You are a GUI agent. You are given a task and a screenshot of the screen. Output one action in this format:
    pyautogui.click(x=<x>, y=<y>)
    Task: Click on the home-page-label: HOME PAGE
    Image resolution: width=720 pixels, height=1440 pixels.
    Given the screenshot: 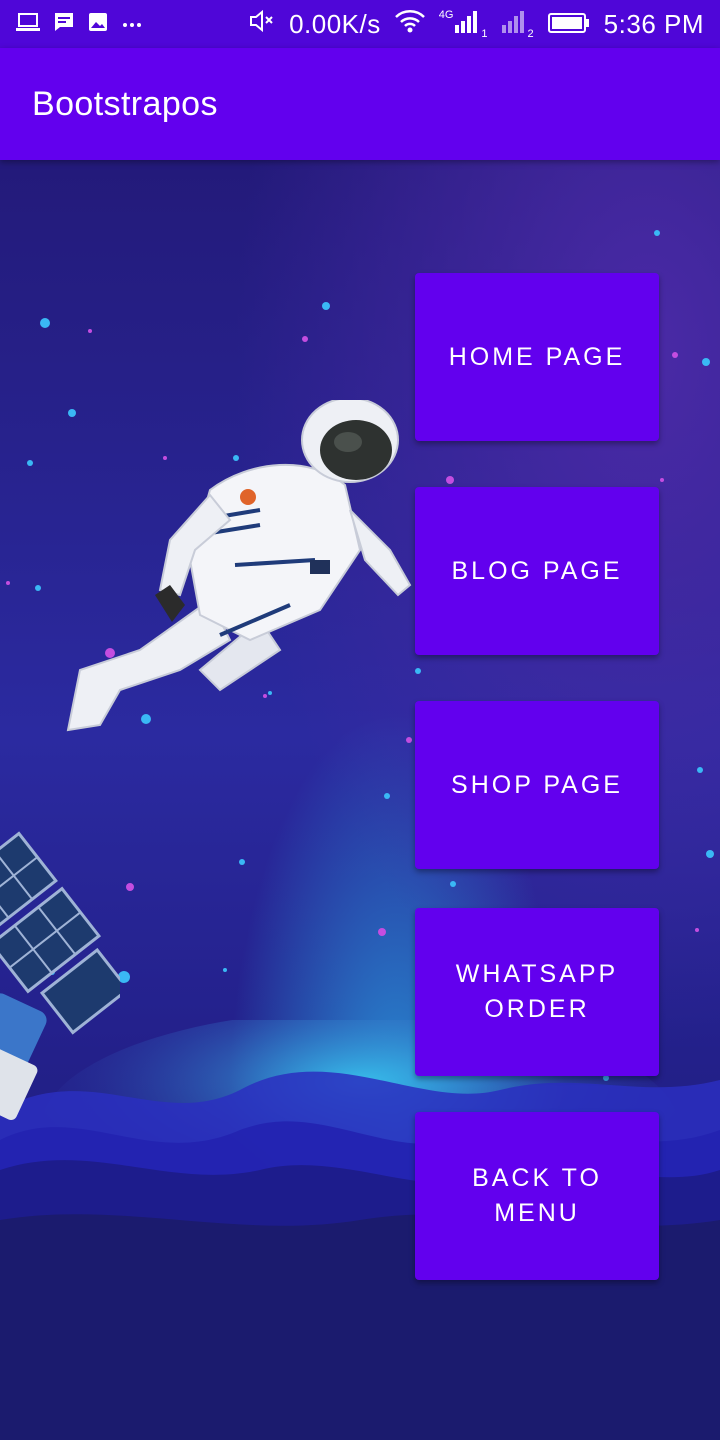 What is the action you would take?
    pyautogui.click(x=537, y=356)
    